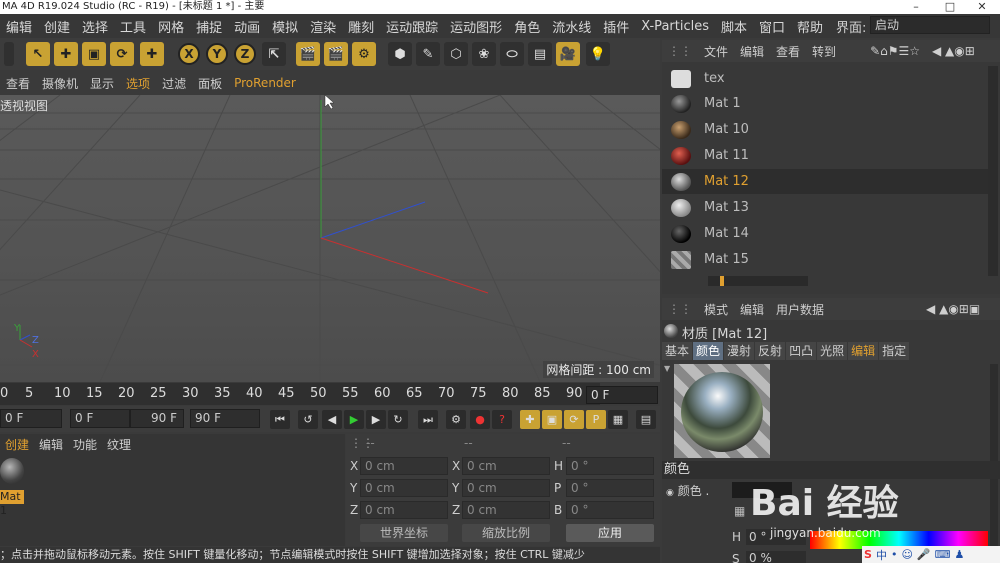 Image resolution: width=1000 pixels, height=563 pixels. I want to click on object-nav-icon: ◀ ▲◉⊞, so click(953, 51).